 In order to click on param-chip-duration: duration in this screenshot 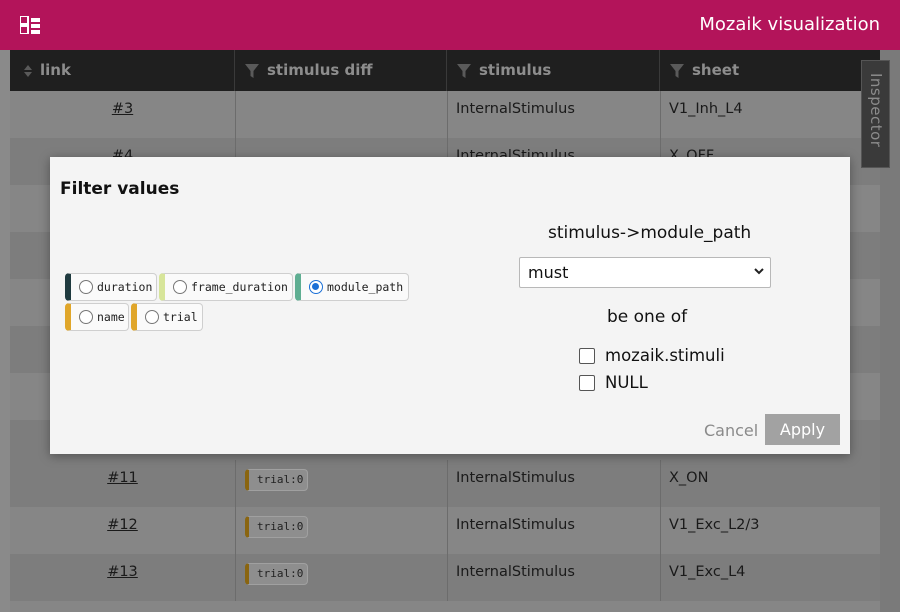, I will do `click(111, 287)`.